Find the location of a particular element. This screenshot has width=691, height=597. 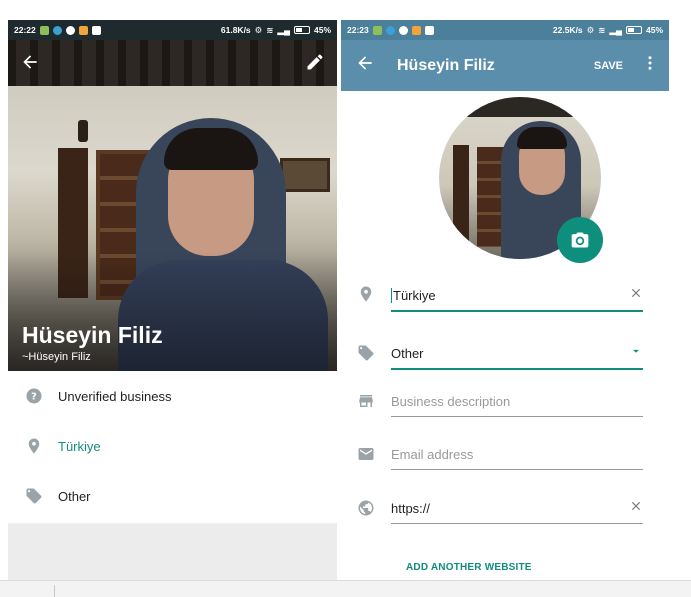

bottom-strip is located at coordinates (345, 588).